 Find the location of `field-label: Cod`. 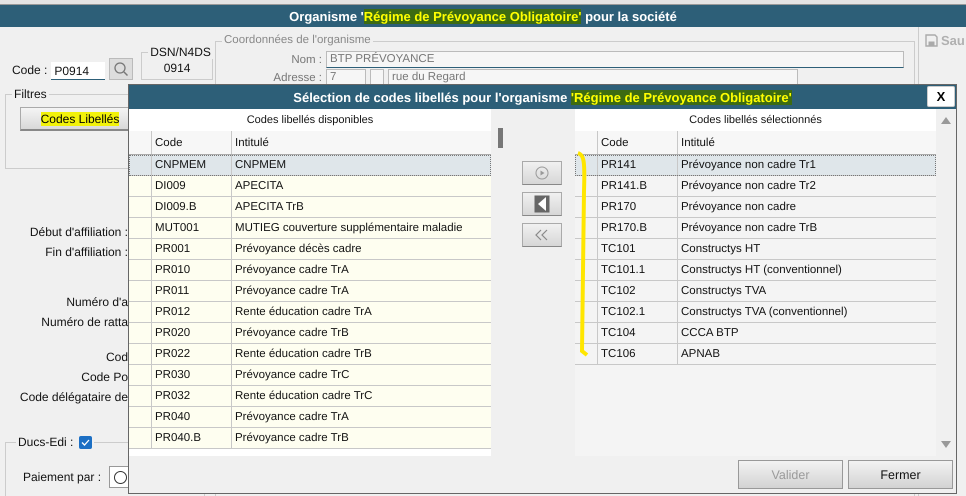

field-label: Cod is located at coordinates (117, 357).